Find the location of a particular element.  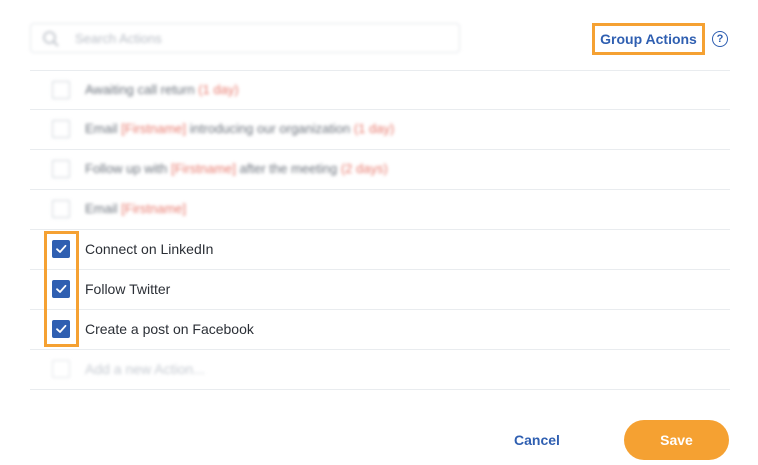

action-label: Connect on LinkedIn is located at coordinates (149, 249).